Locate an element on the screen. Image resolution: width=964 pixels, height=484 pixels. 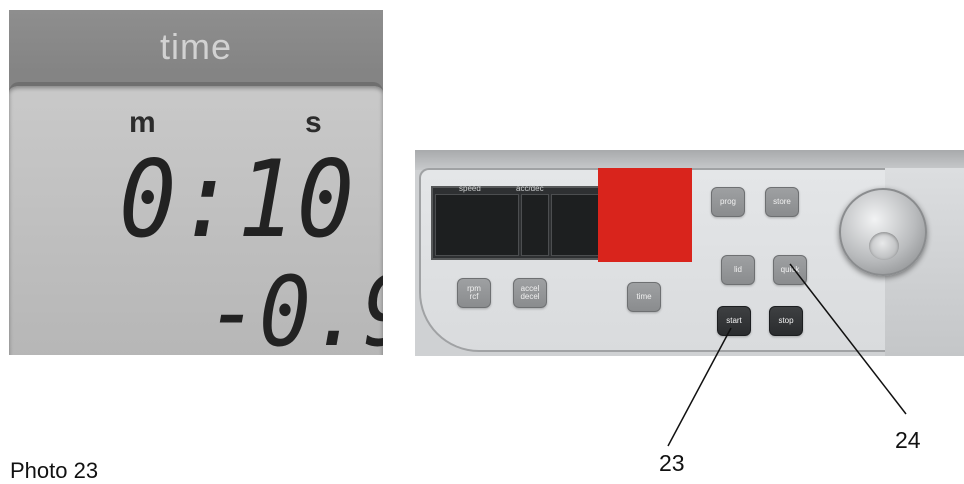
lcd-unit-seconds: s is located at coordinates (313, 122).